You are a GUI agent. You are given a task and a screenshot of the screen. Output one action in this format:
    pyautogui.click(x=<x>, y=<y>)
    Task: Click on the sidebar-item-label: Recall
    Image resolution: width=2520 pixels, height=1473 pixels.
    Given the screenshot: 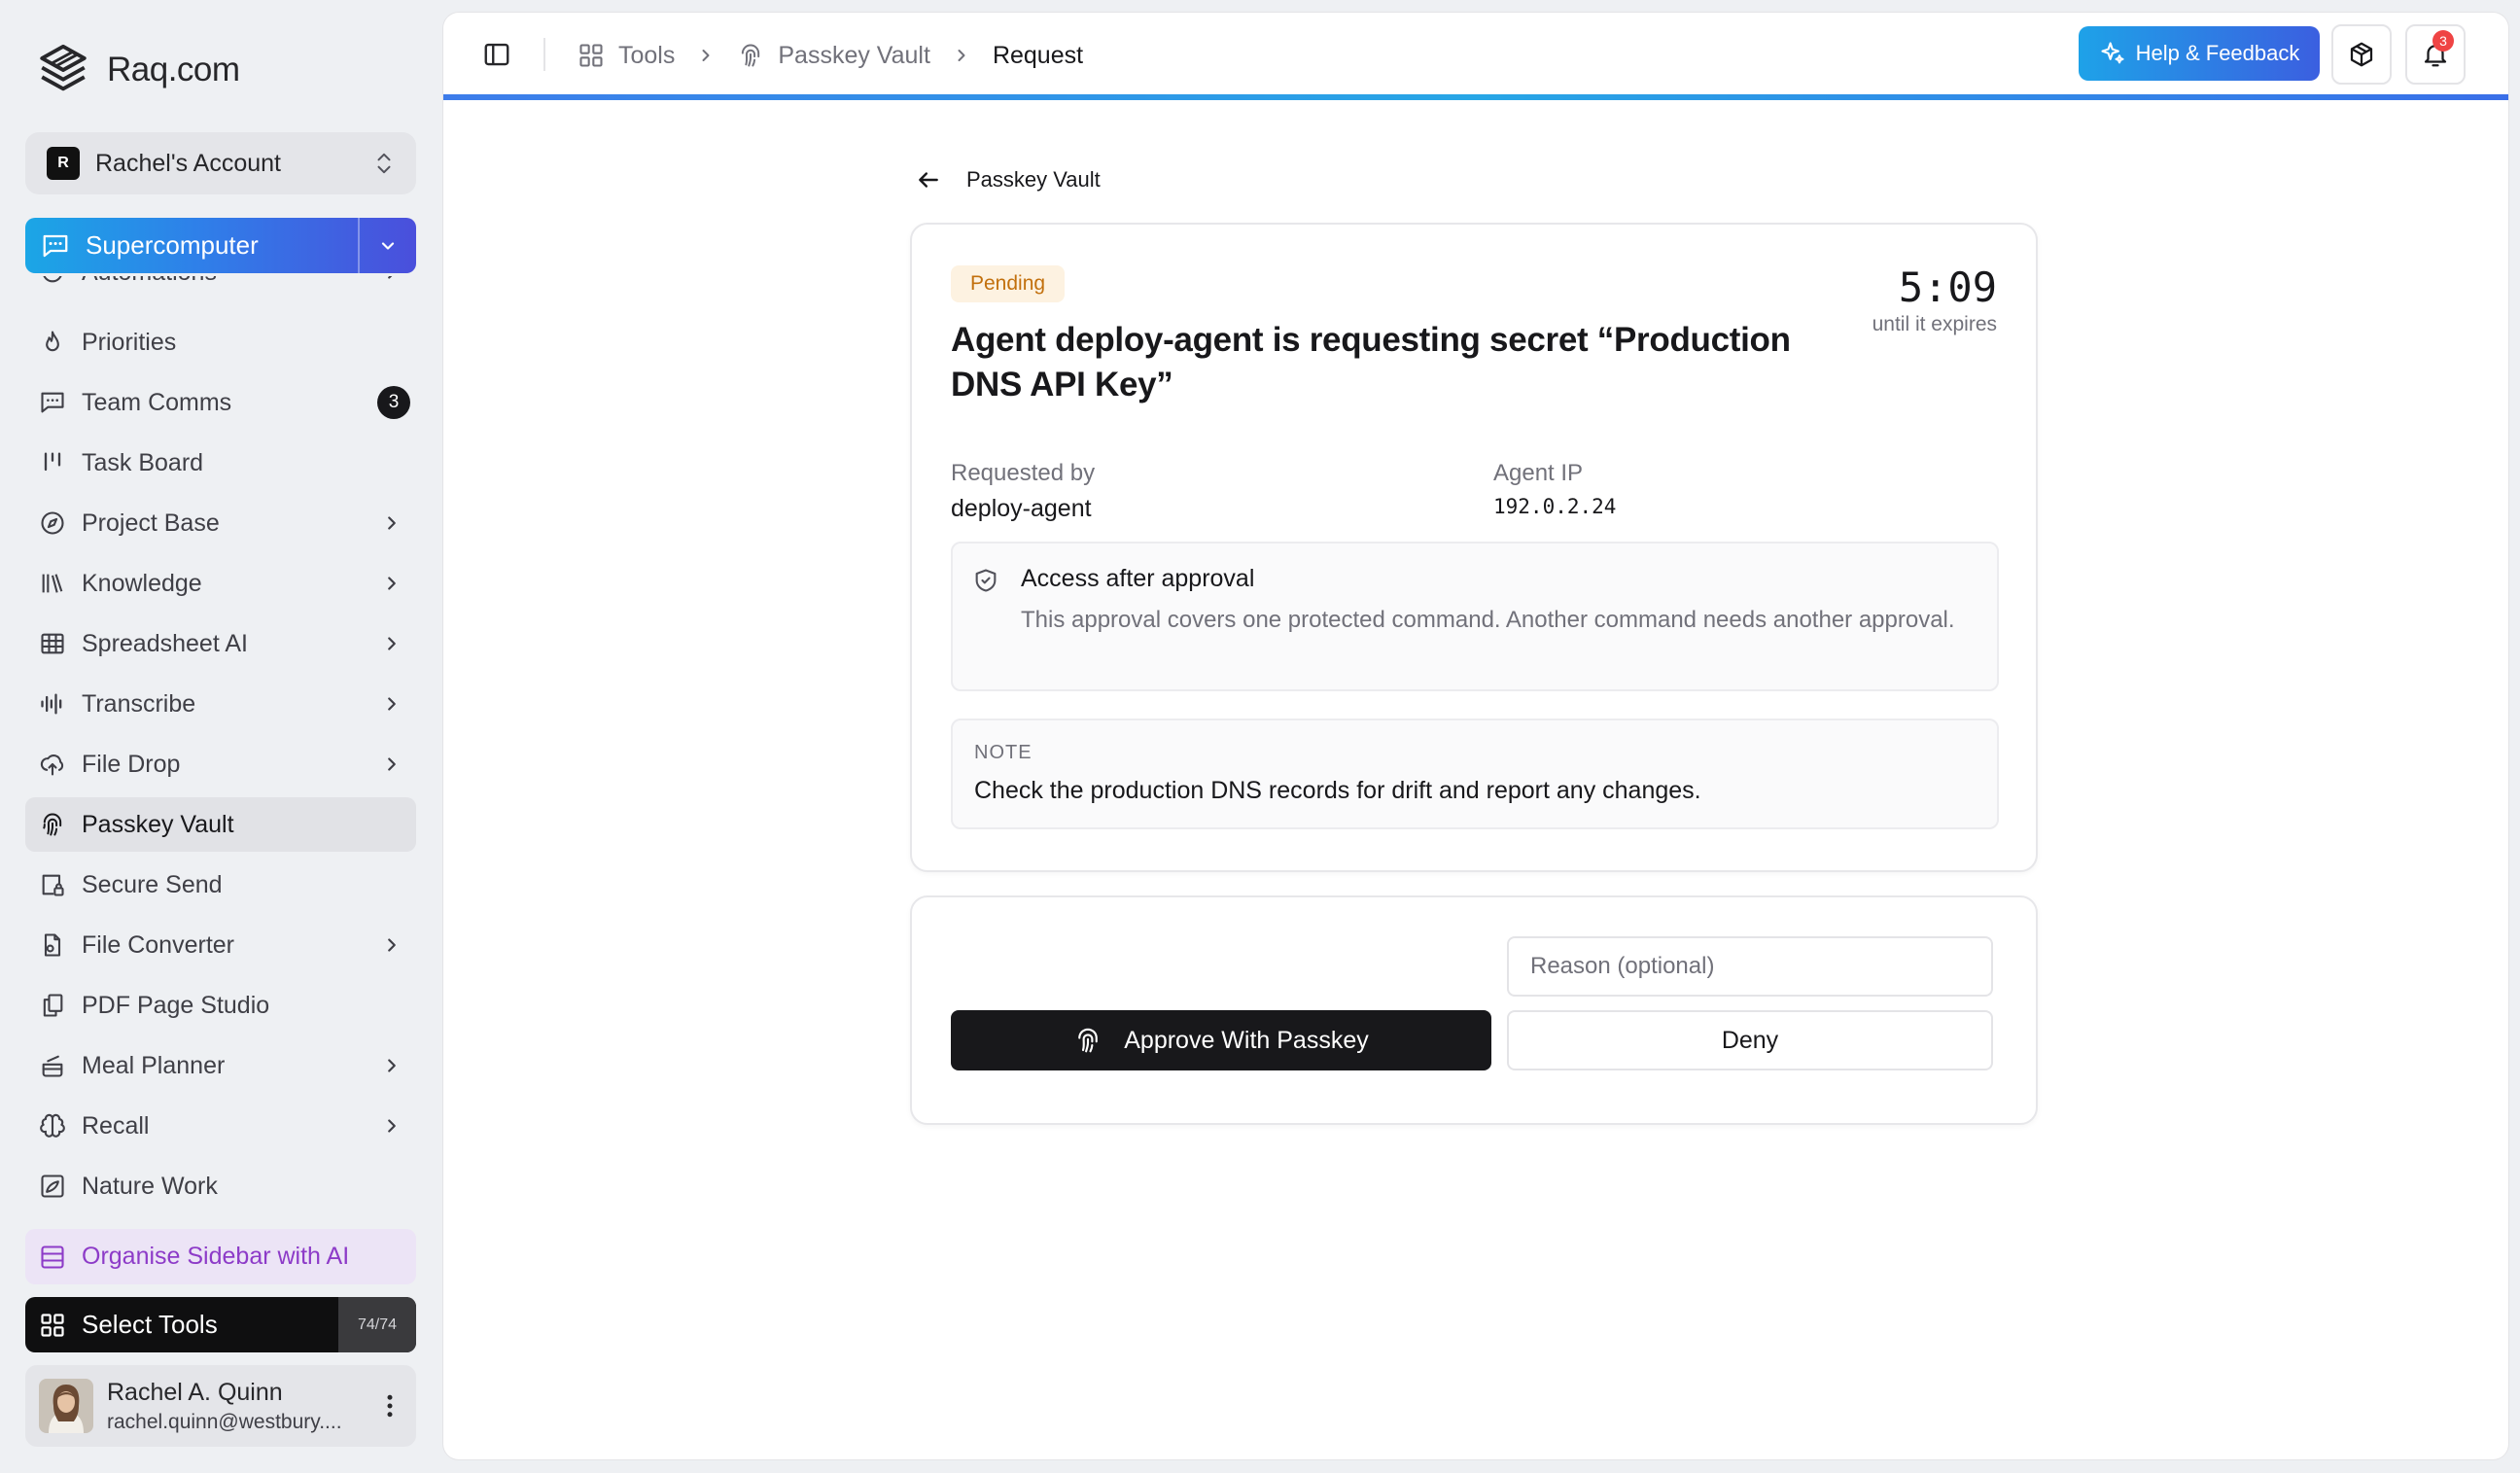 What is the action you would take?
    pyautogui.click(x=116, y=1125)
    